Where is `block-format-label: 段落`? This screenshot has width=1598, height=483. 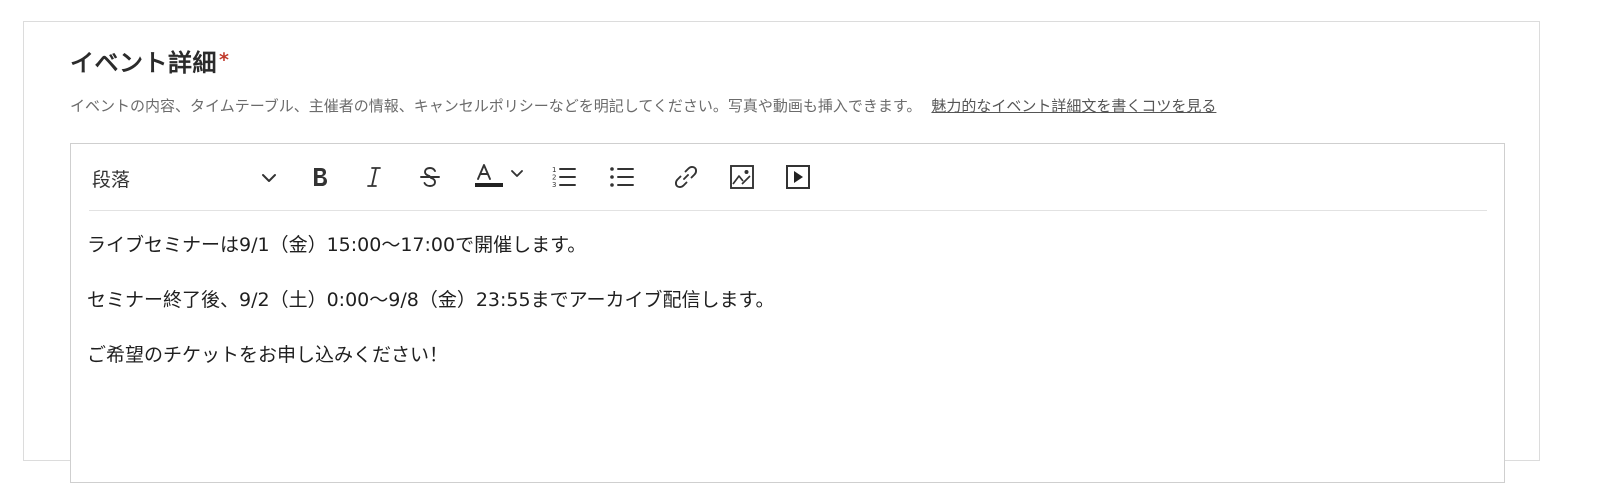 block-format-label: 段落 is located at coordinates (111, 179).